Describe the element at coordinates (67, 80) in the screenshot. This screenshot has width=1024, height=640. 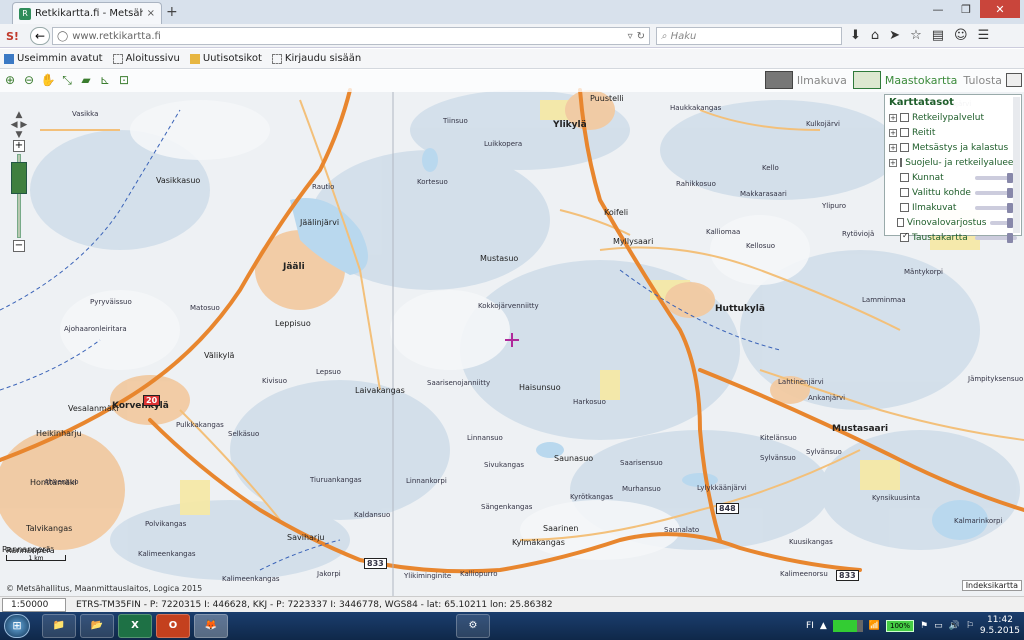
I see `measure-distance-tool-icon: ⤡` at that location.